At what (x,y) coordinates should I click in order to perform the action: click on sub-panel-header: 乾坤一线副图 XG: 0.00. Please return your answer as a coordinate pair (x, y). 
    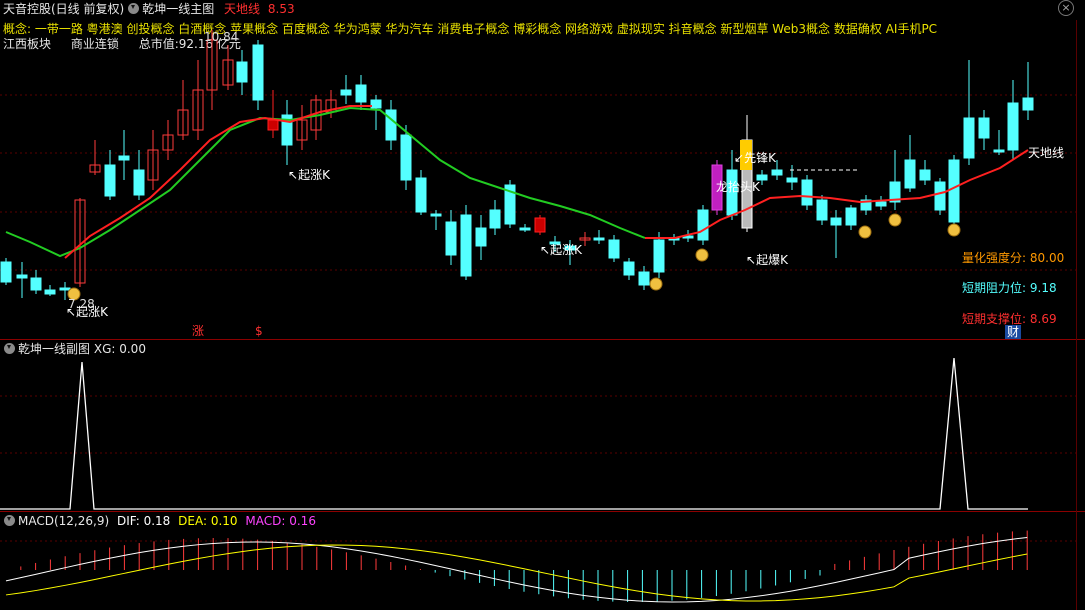
    Looking at the image, I should click on (73, 349).